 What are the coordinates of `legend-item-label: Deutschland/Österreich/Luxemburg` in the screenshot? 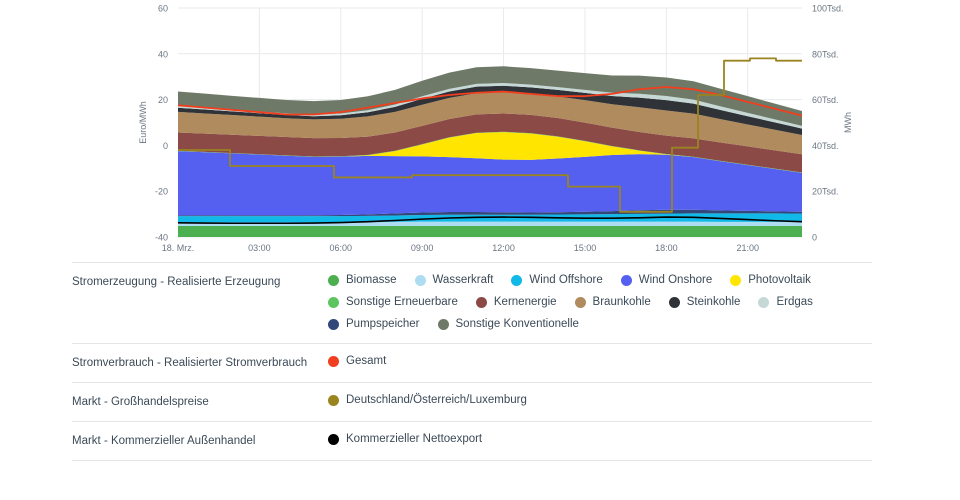 It's located at (436, 400).